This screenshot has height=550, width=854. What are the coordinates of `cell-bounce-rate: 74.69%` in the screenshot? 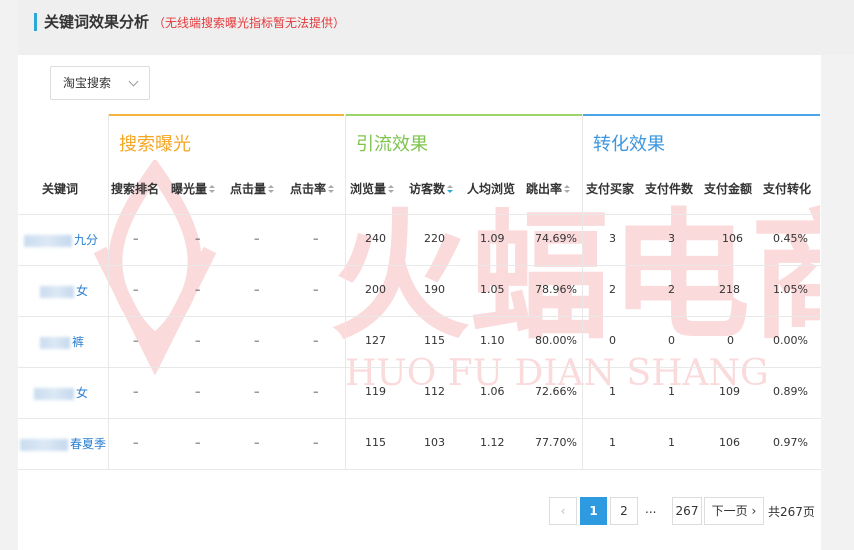 It's located at (556, 238).